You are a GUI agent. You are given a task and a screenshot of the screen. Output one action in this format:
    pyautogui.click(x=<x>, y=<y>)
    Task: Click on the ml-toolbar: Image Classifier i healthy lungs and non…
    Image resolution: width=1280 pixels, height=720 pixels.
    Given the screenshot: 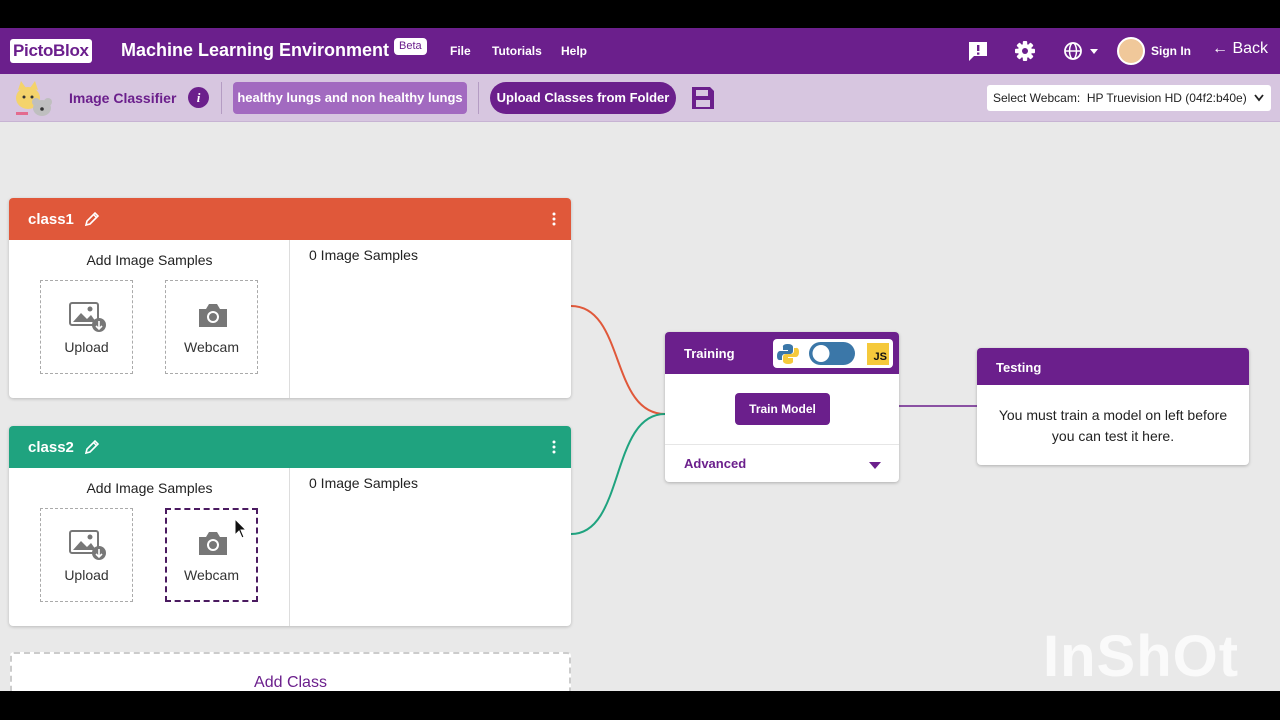 What is the action you would take?
    pyautogui.click(x=640, y=98)
    